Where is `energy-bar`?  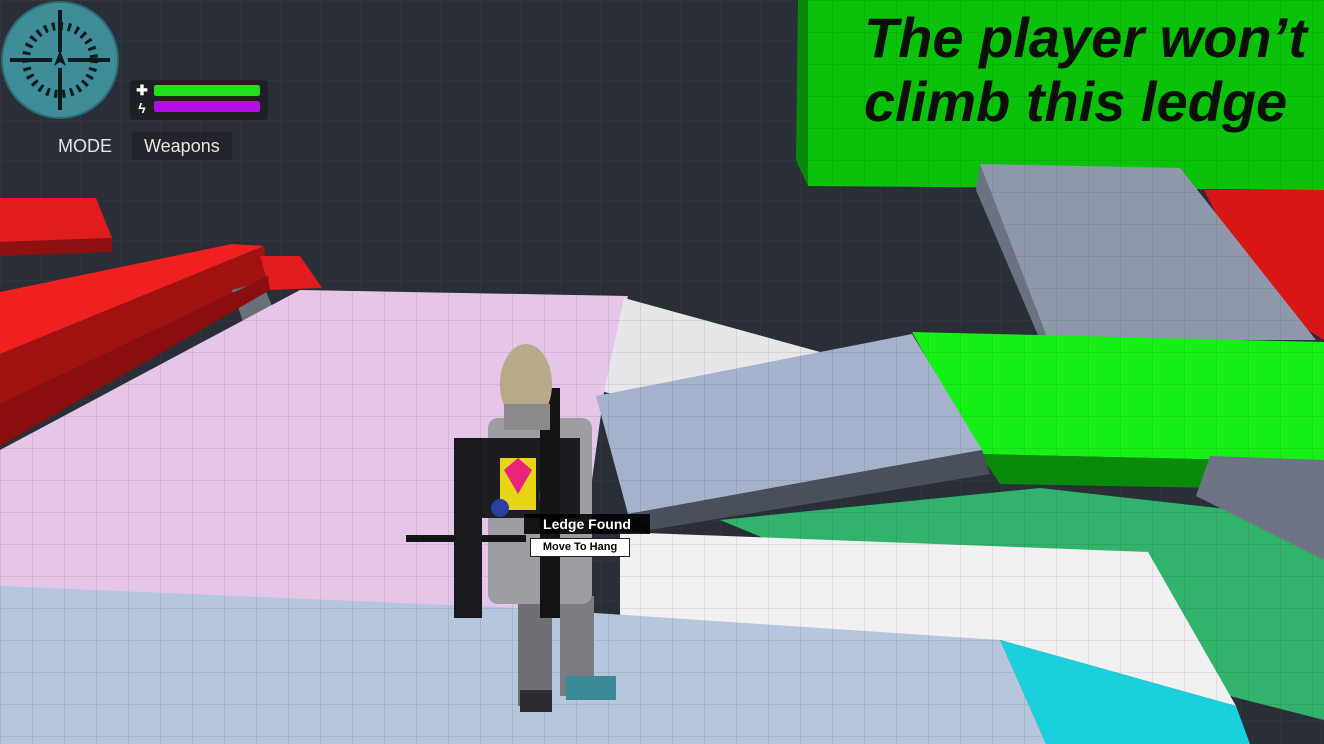
energy-bar is located at coordinates (207, 106).